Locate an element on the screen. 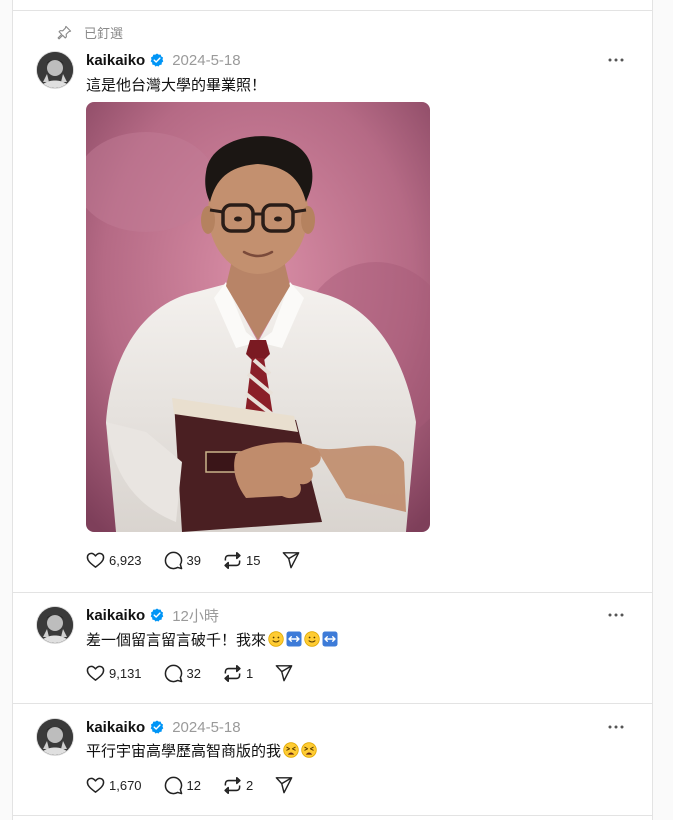  timestamp: 12小時 is located at coordinates (195, 615).